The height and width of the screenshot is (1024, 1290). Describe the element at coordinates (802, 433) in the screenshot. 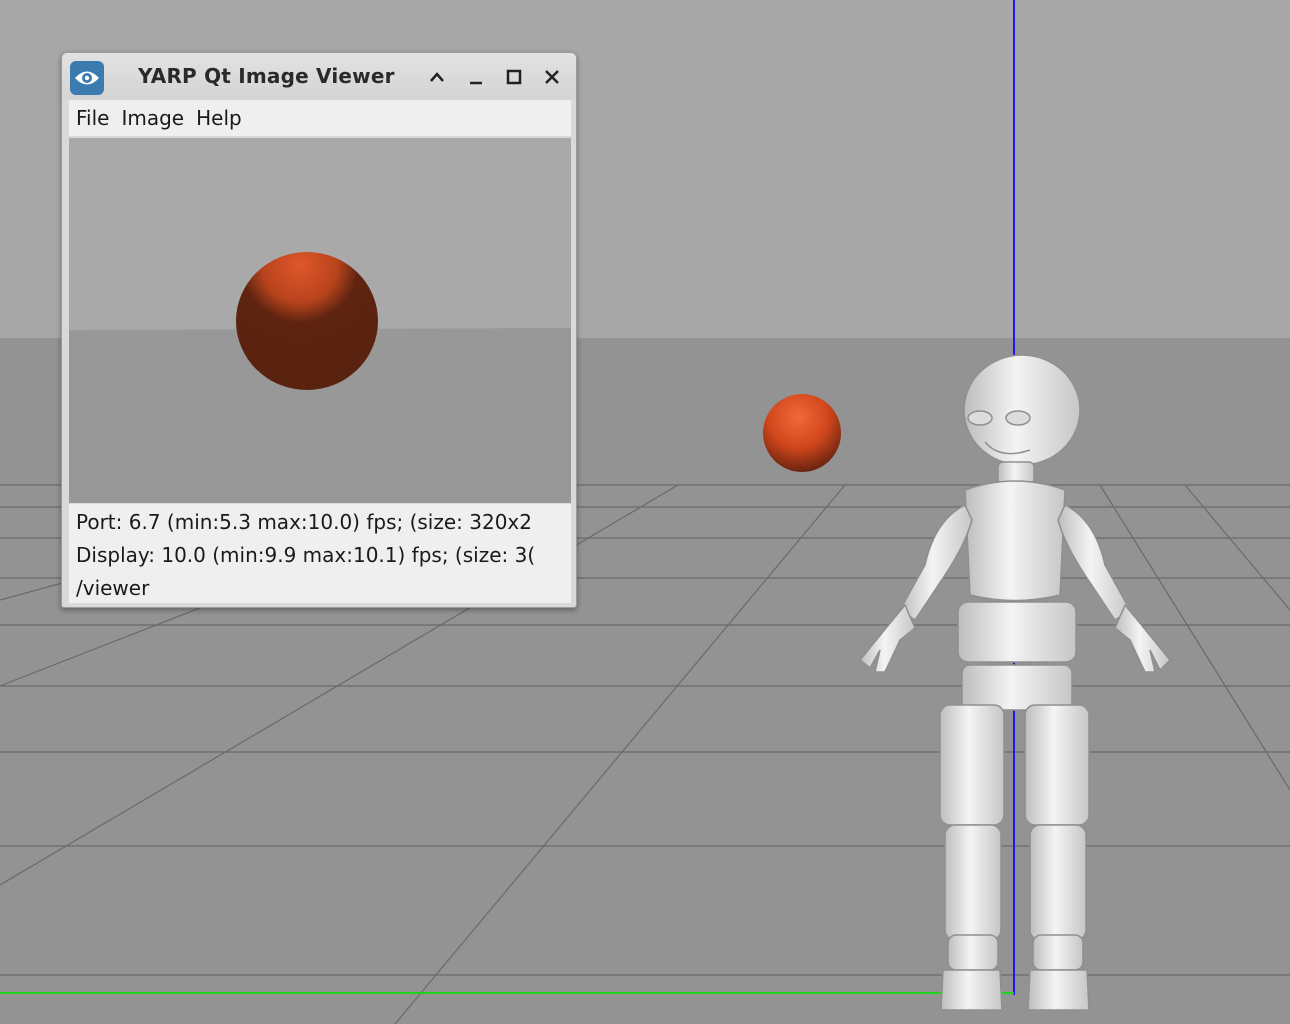

I see `red-ball` at that location.